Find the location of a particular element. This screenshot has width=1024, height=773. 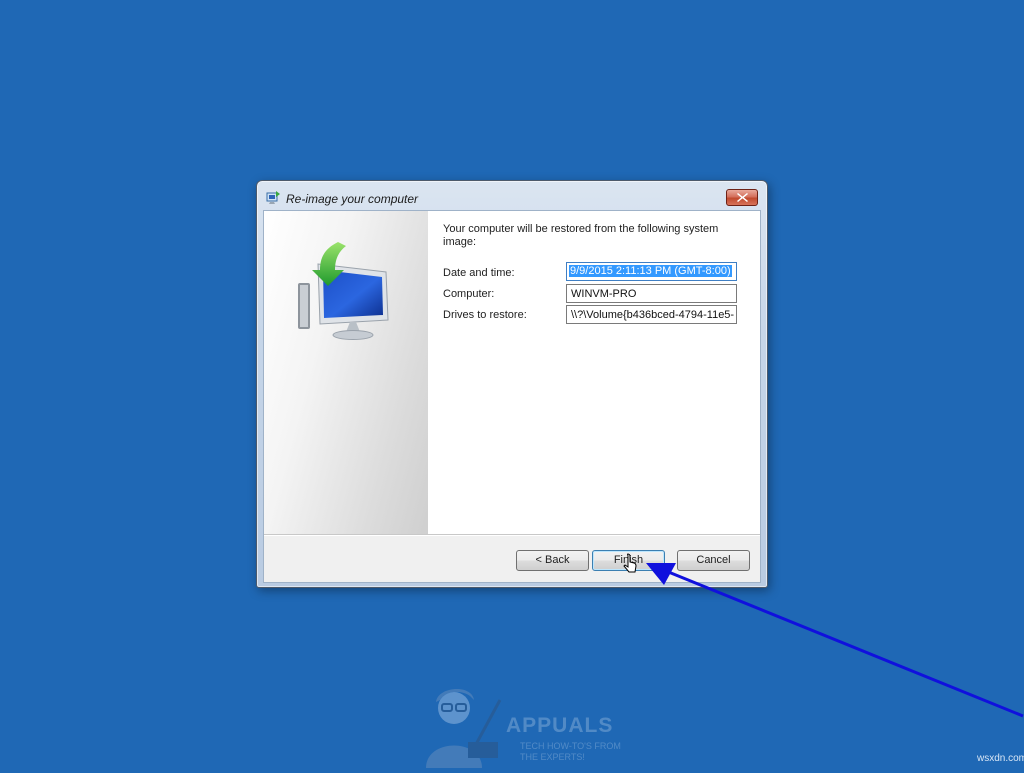

date-time-label: Date and time: is located at coordinates (479, 273).